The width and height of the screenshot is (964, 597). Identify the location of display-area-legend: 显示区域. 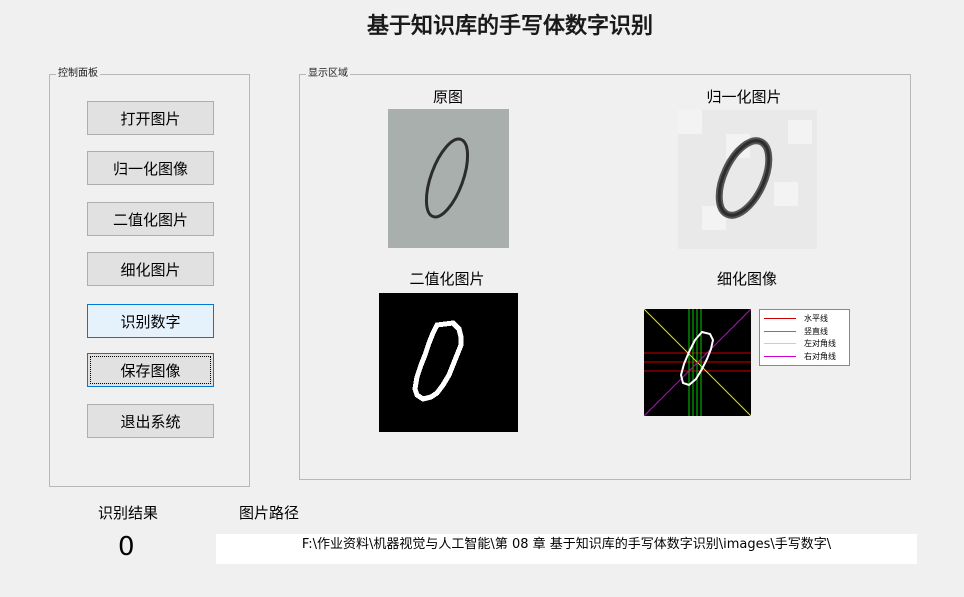
(328, 74).